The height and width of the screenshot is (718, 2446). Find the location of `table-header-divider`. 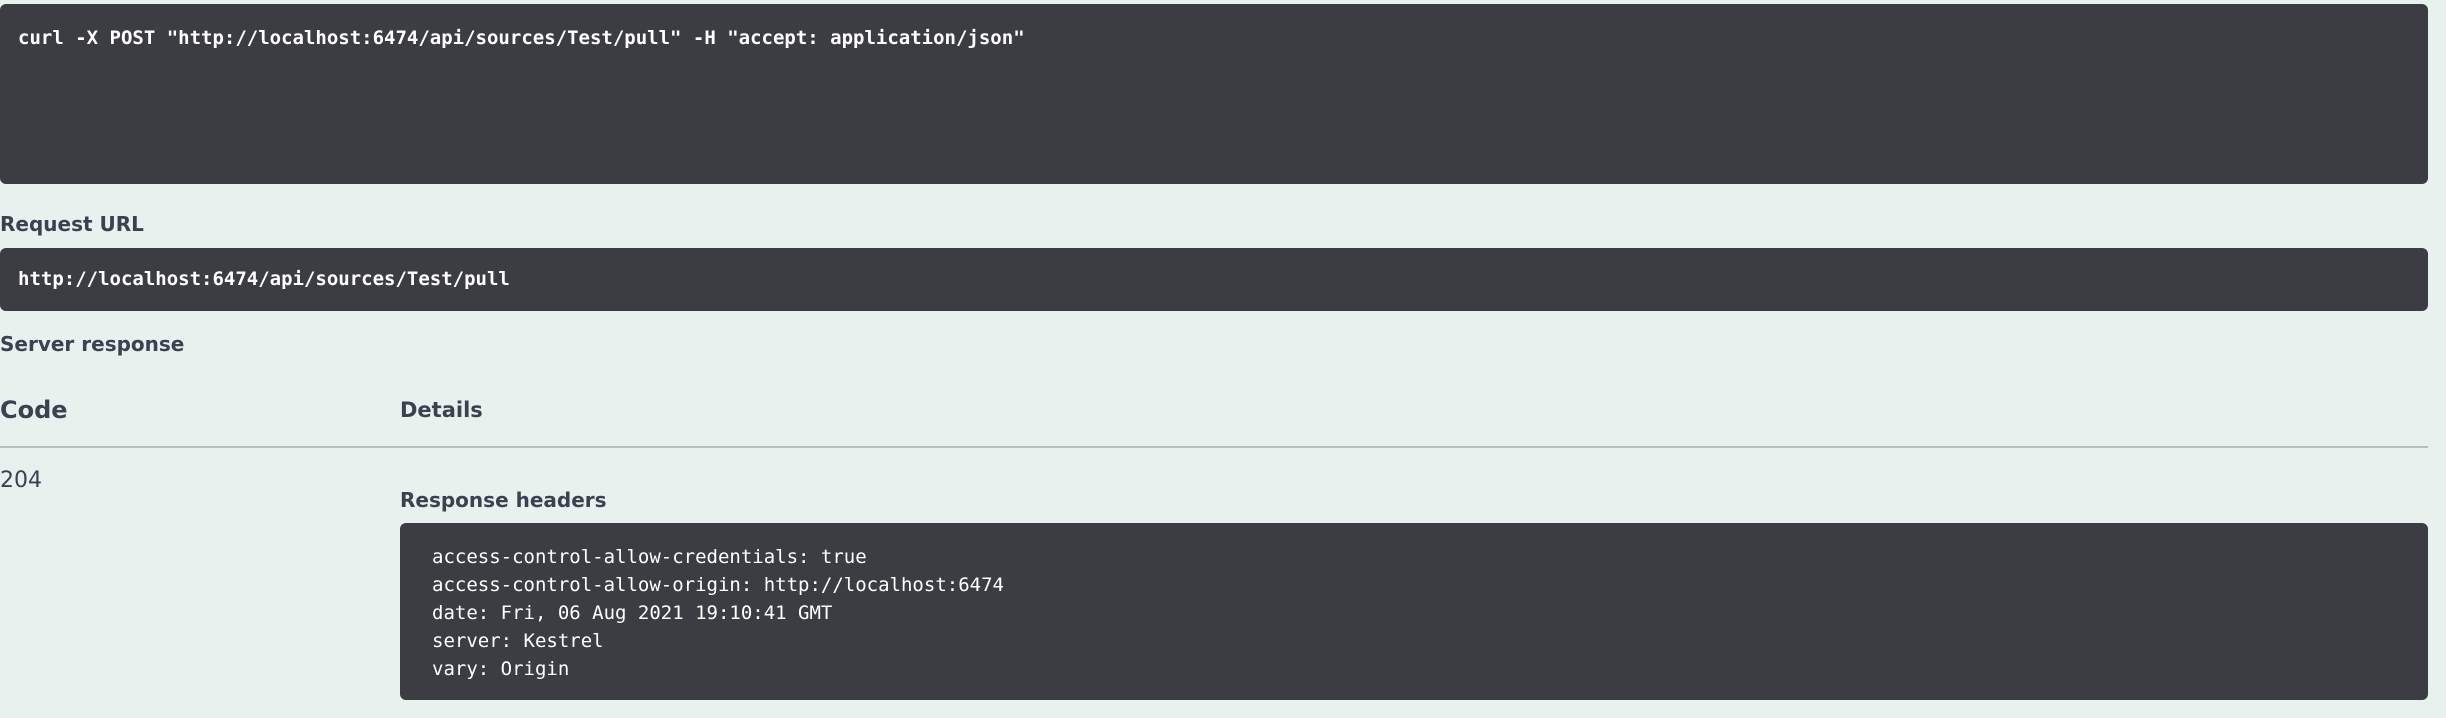

table-header-divider is located at coordinates (1214, 447).